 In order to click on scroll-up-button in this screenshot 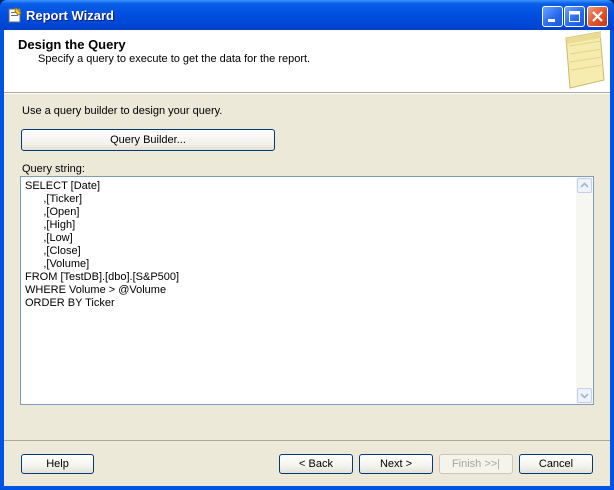, I will do `click(584, 185)`.